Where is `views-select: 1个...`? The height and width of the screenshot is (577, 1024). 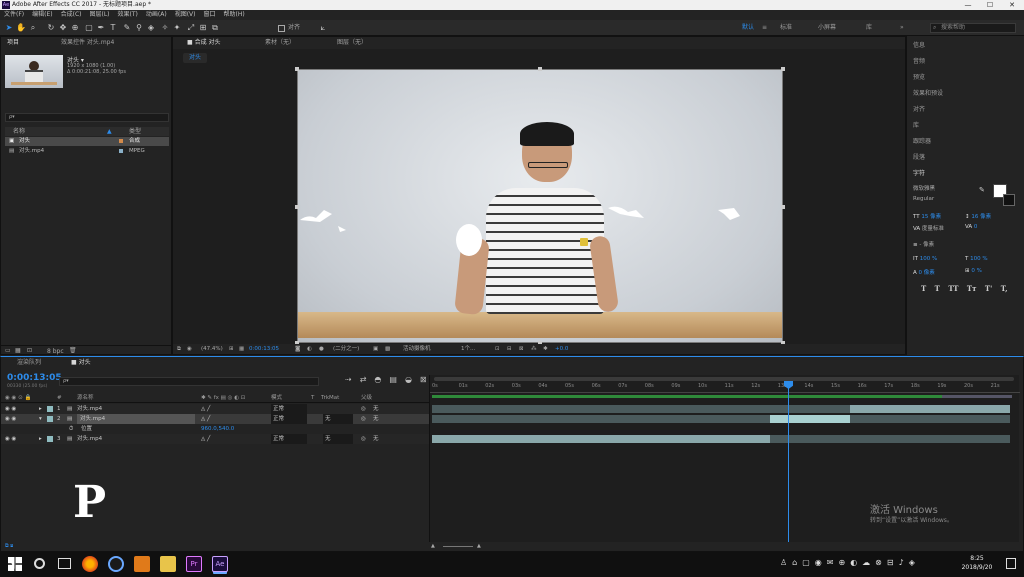
views-select: 1个... is located at coordinates (468, 349).